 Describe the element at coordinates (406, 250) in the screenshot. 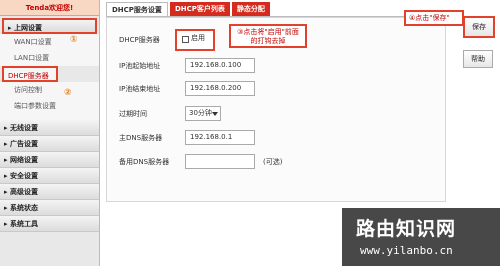

I see `watermark-url: www.yilanbo.cn` at that location.